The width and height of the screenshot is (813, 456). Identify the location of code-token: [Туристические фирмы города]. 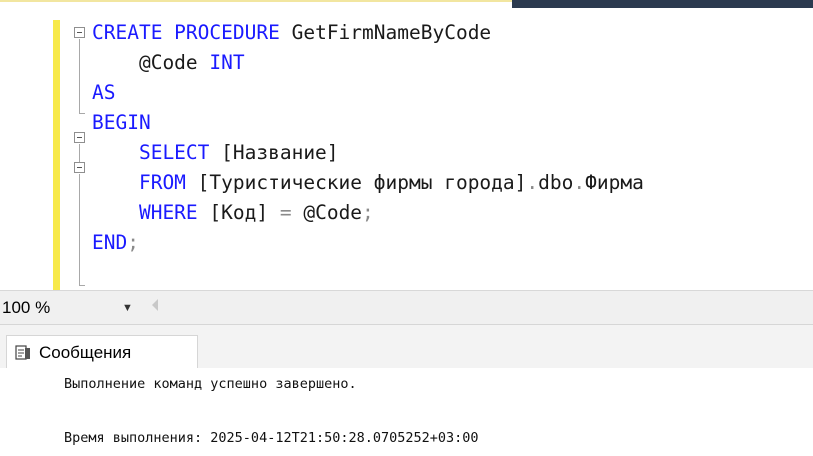
(362, 182).